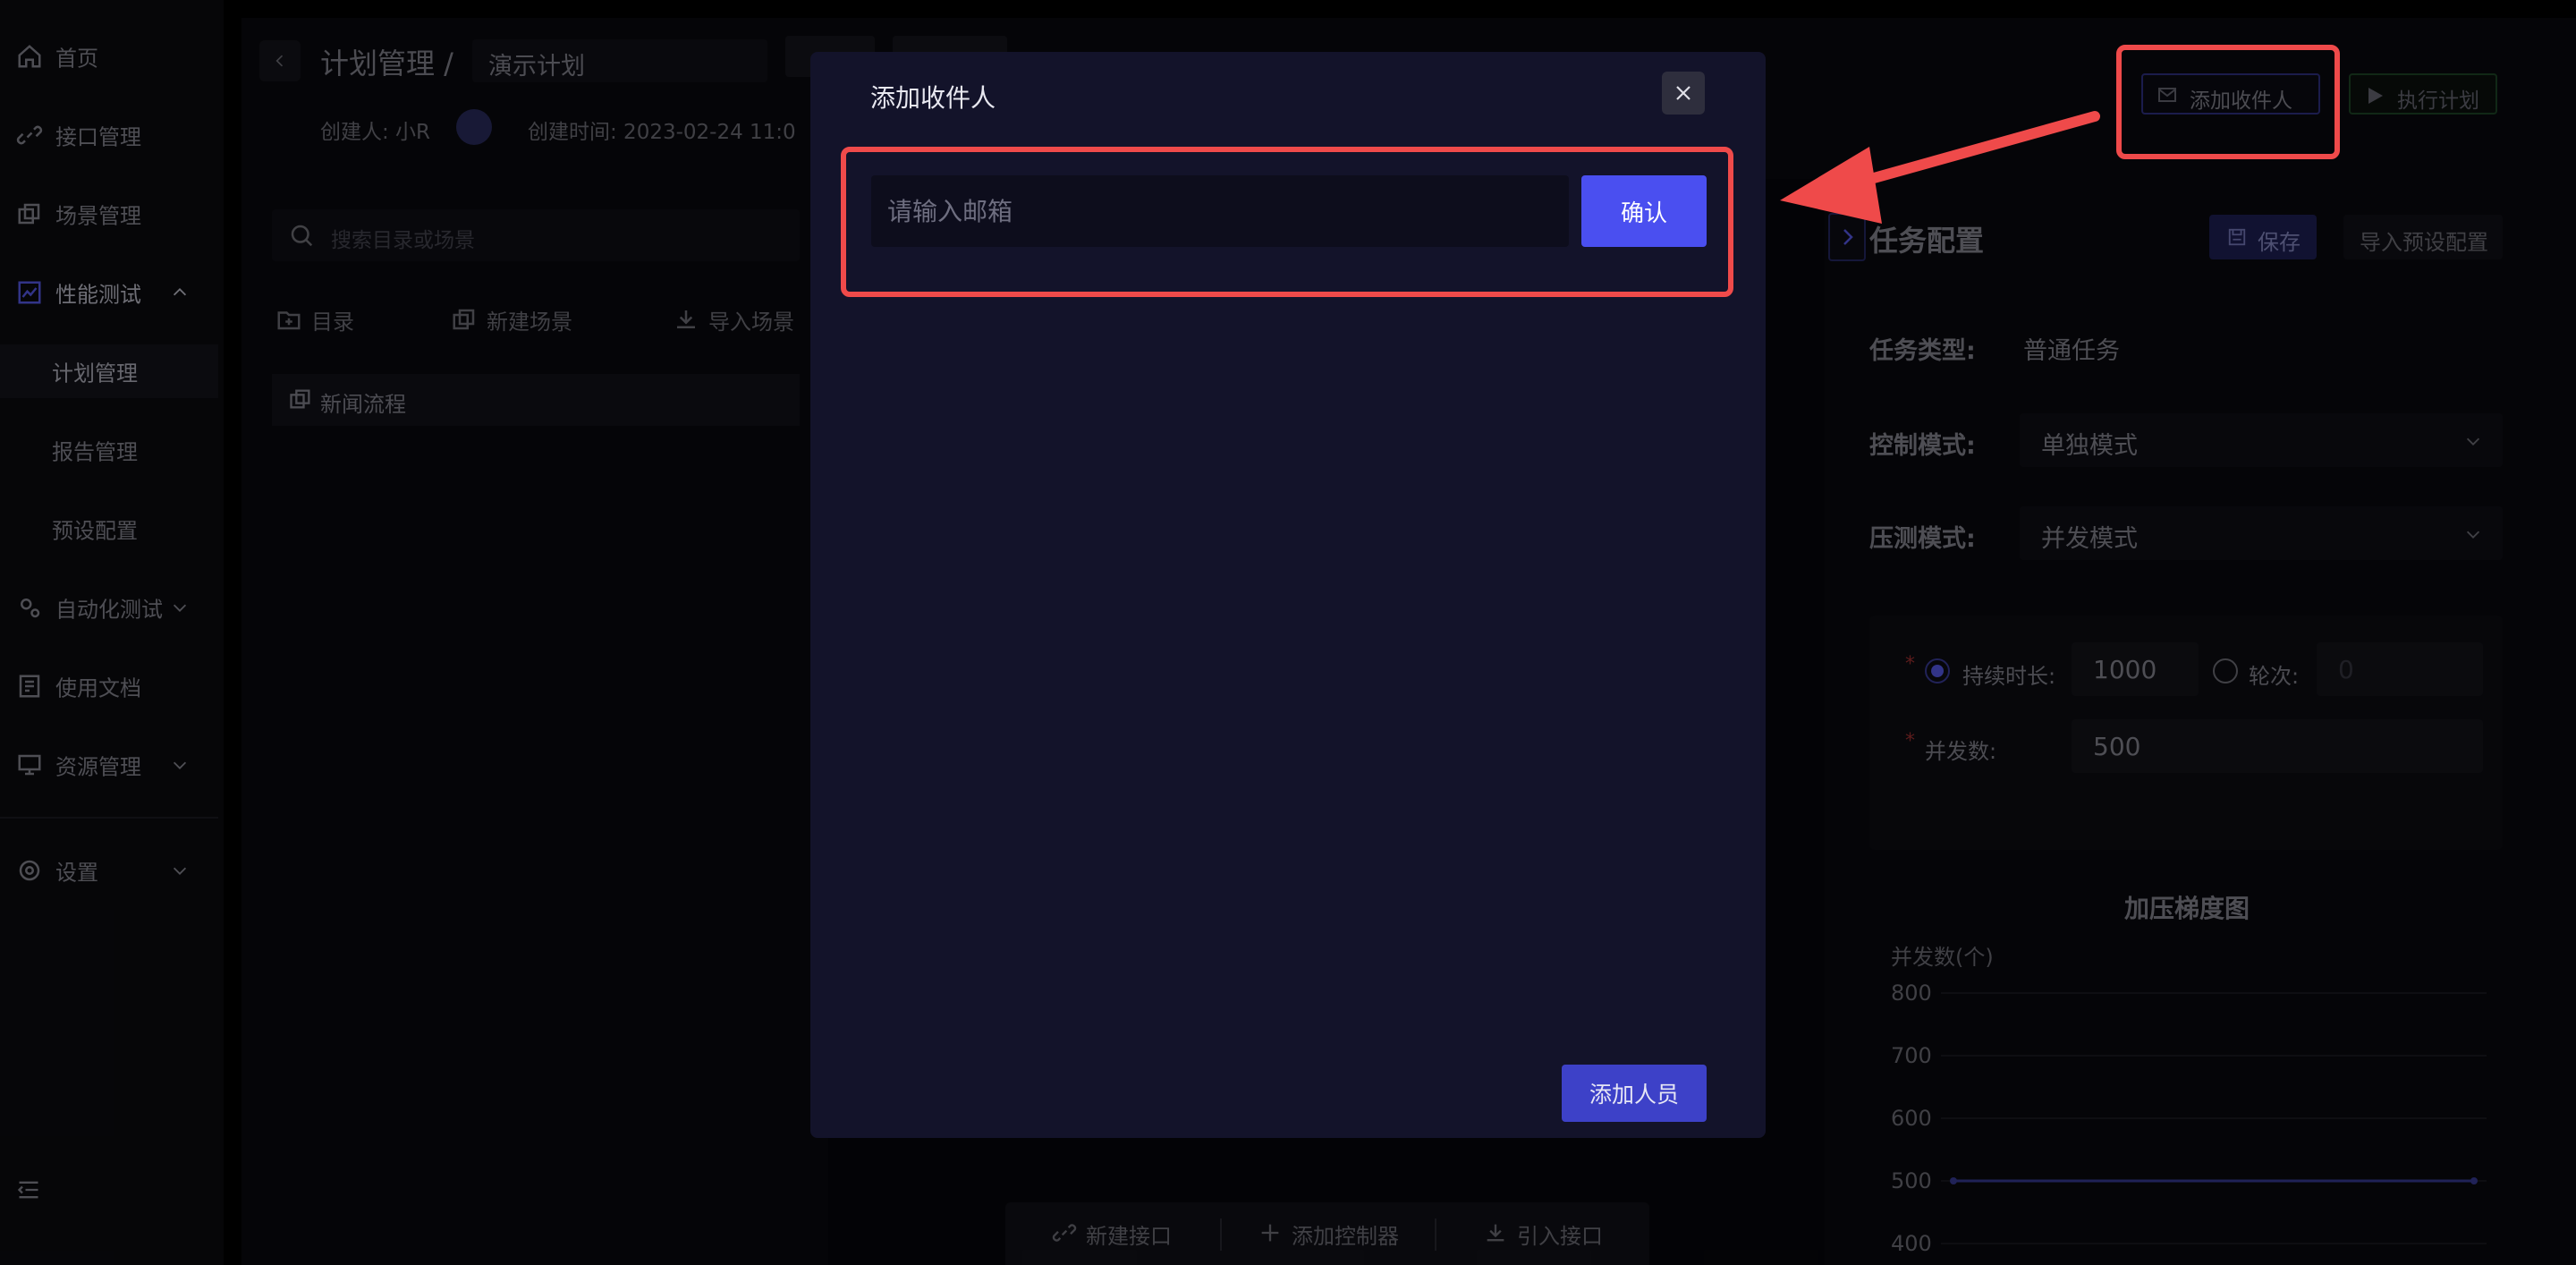 The height and width of the screenshot is (1265, 2576). What do you see at coordinates (933, 98) in the screenshot?
I see `dialog-title: 添加收件人` at bounding box center [933, 98].